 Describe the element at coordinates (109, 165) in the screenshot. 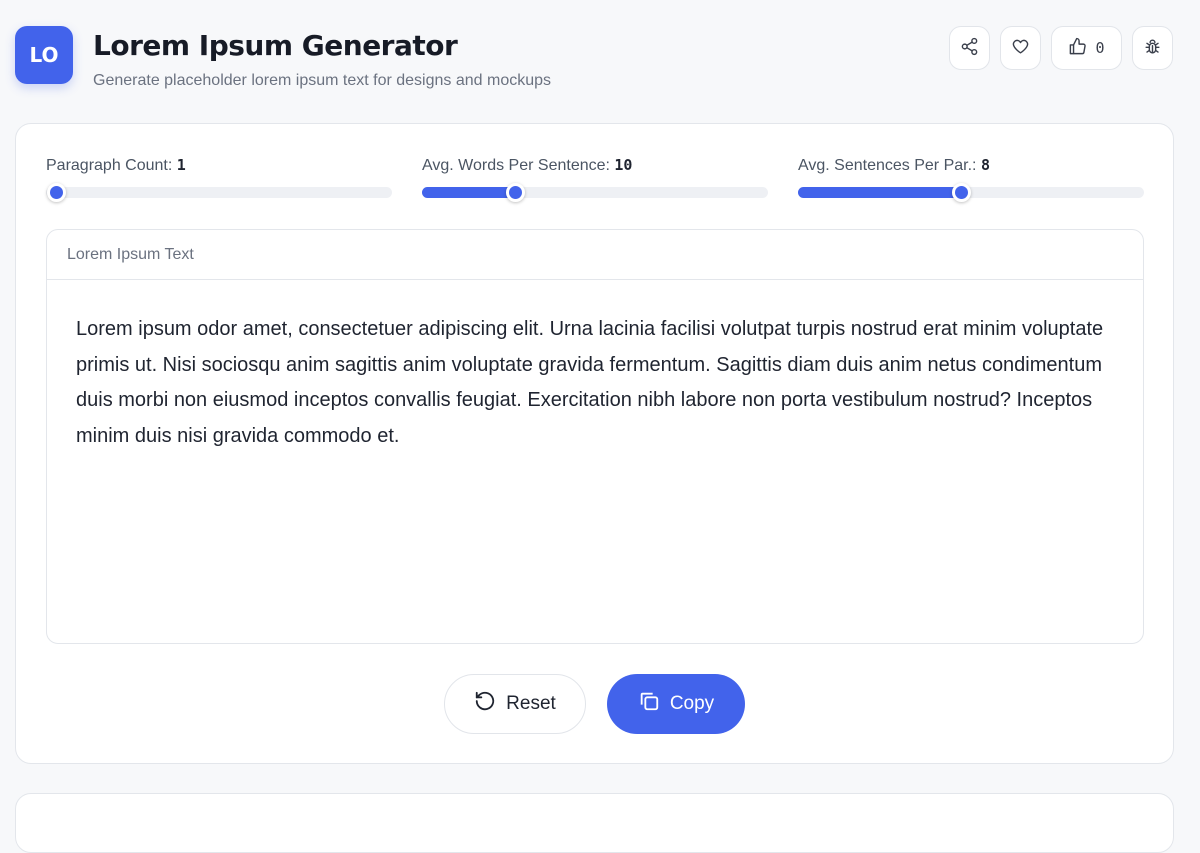

I see `paragraph-count-label-text: Paragraph Count:` at that location.